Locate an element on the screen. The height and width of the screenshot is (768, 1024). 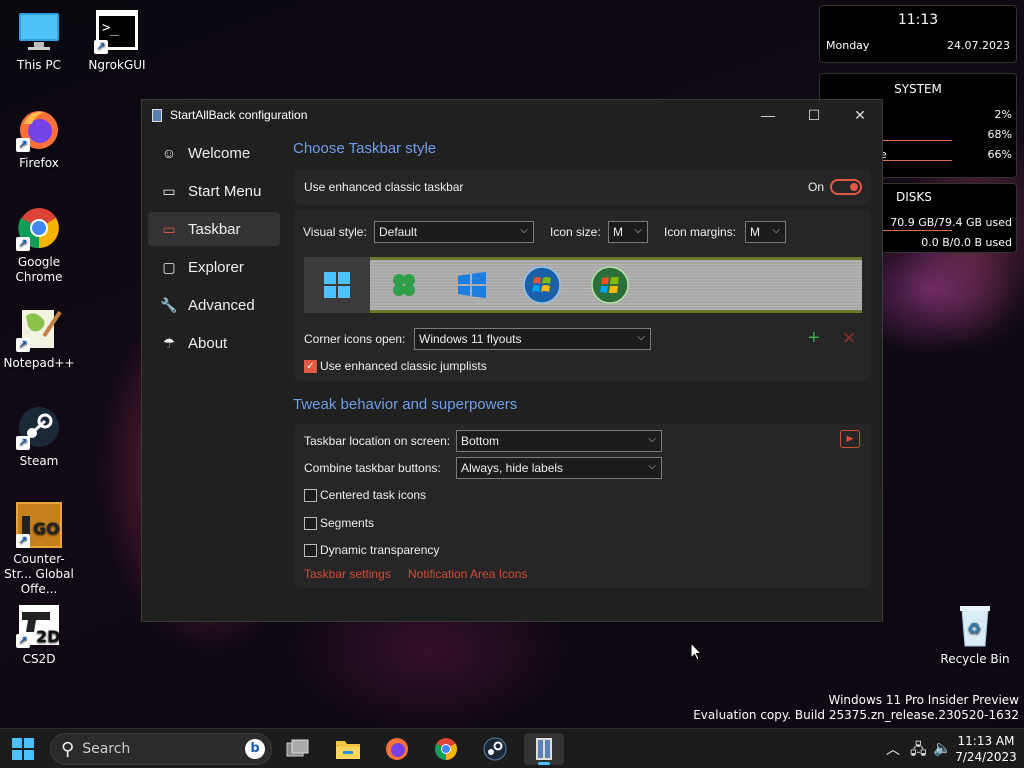
start-button is located at coordinates (23, 749).